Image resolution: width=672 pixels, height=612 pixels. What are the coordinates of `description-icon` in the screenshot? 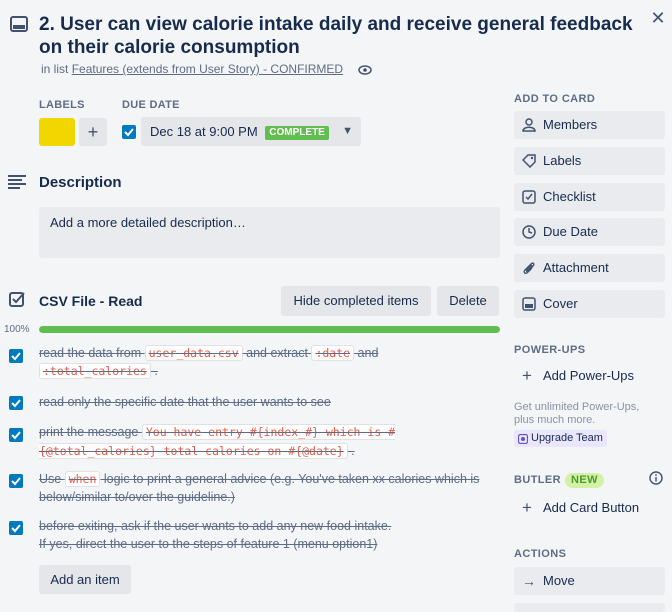 It's located at (17, 182).